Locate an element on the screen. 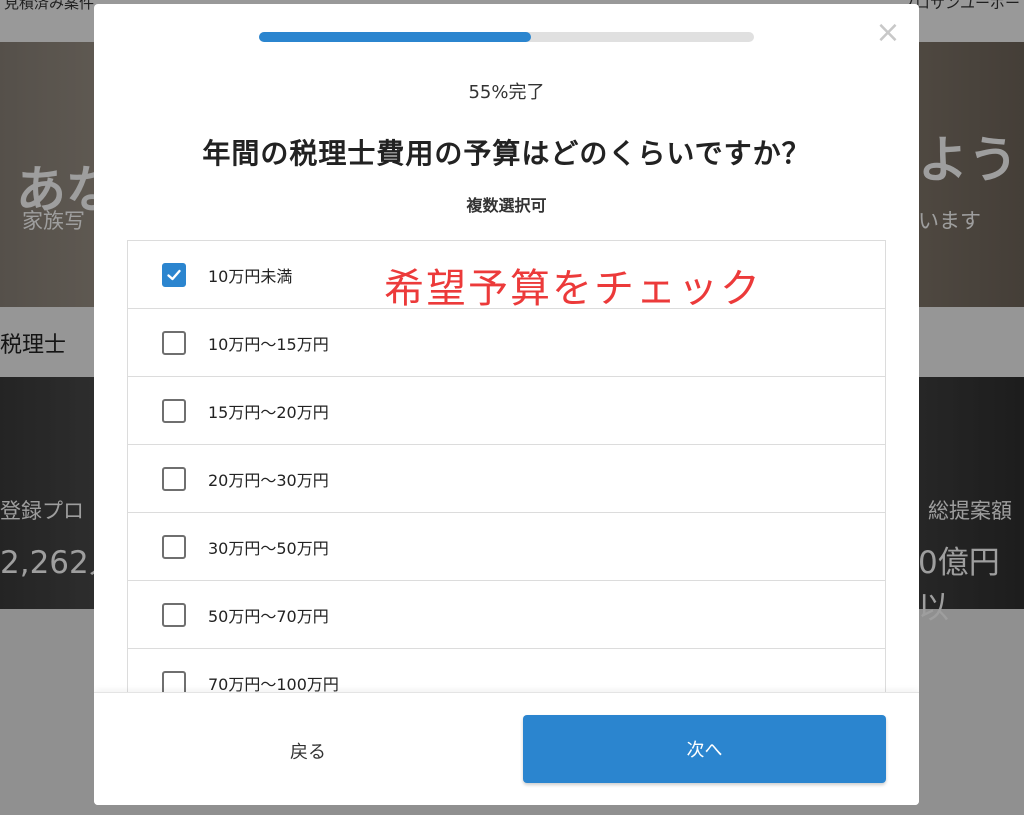  budget-option-label: 20万円〜30万円 is located at coordinates (268, 480).